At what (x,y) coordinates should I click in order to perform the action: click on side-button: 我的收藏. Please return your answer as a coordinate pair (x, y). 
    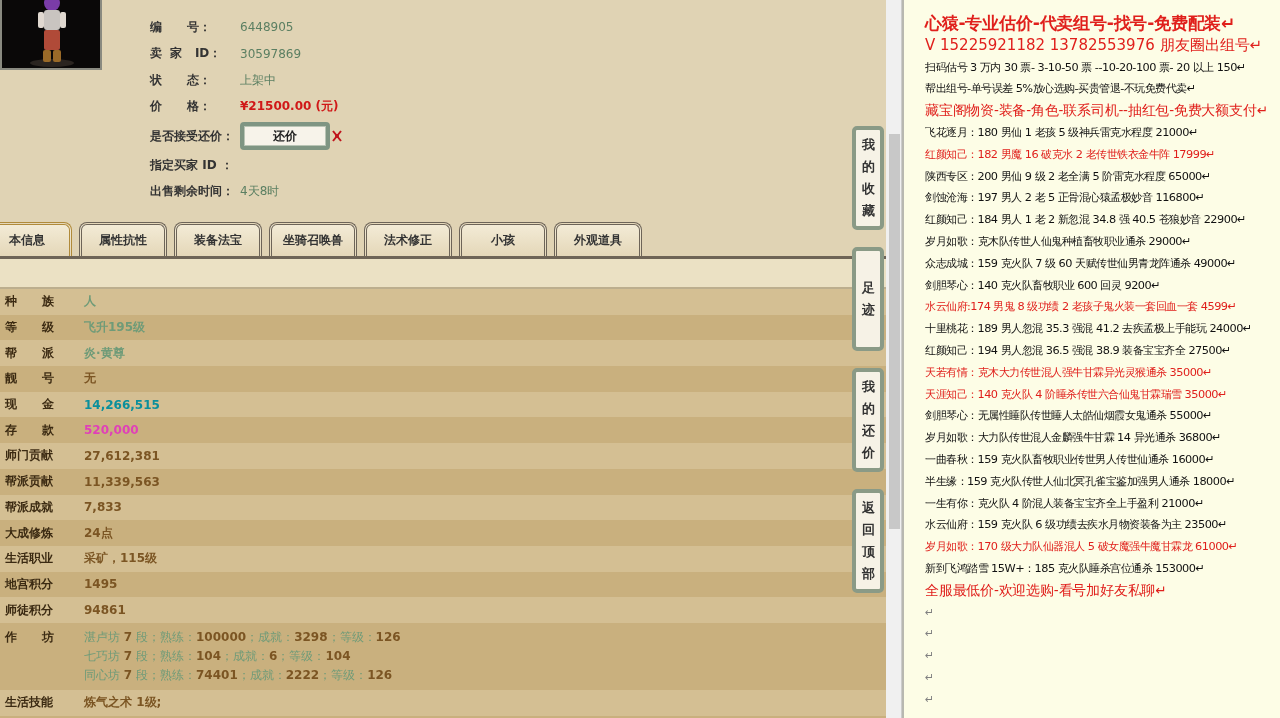
    Looking at the image, I should click on (868, 178).